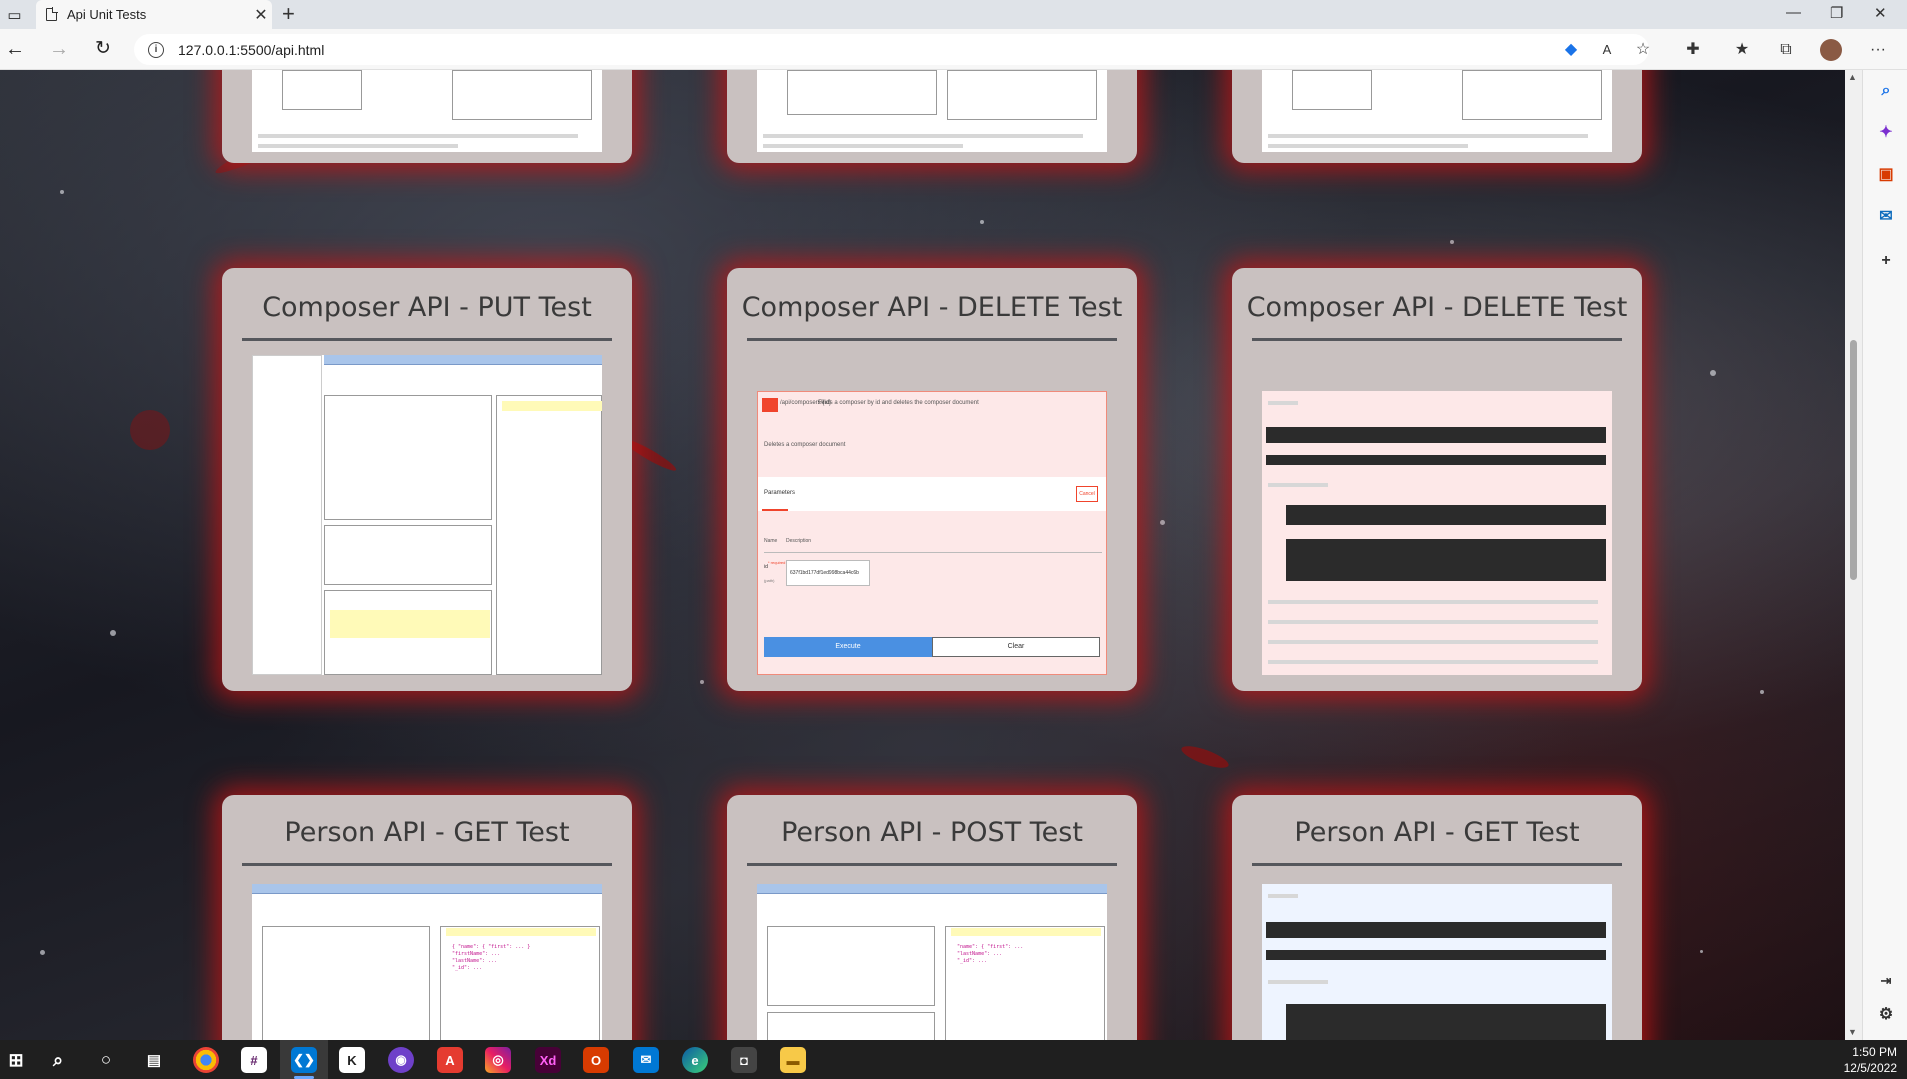 The image size is (1907, 1079). What do you see at coordinates (15, 50) in the screenshot?
I see `back-icon: ←` at bounding box center [15, 50].